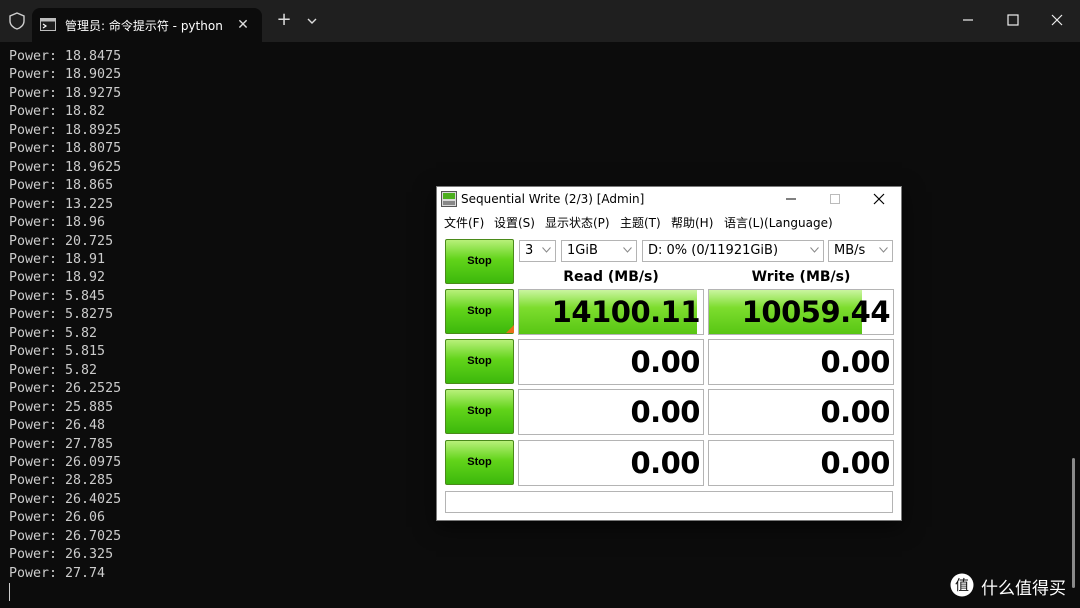 The height and width of the screenshot is (608, 1080). What do you see at coordinates (57, 278) in the screenshot?
I see `terminal-line: Power: 18.92` at bounding box center [57, 278].